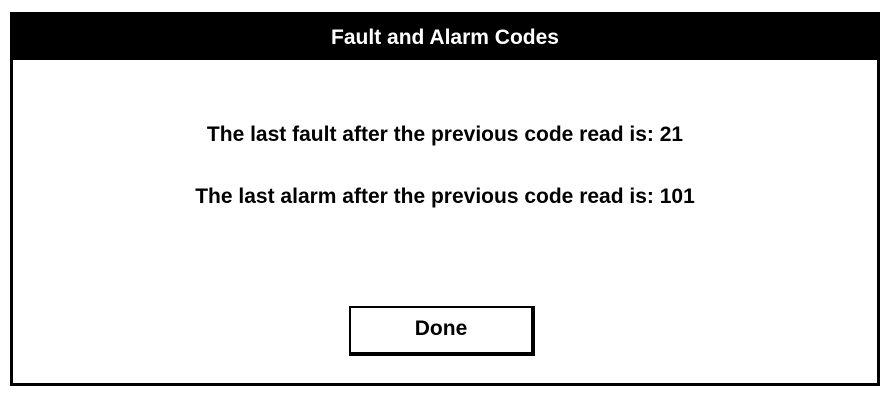 Image resolution: width=890 pixels, height=394 pixels. Describe the element at coordinates (445, 37) in the screenshot. I see `dialog-title: Fault and Alarm Codes` at that location.